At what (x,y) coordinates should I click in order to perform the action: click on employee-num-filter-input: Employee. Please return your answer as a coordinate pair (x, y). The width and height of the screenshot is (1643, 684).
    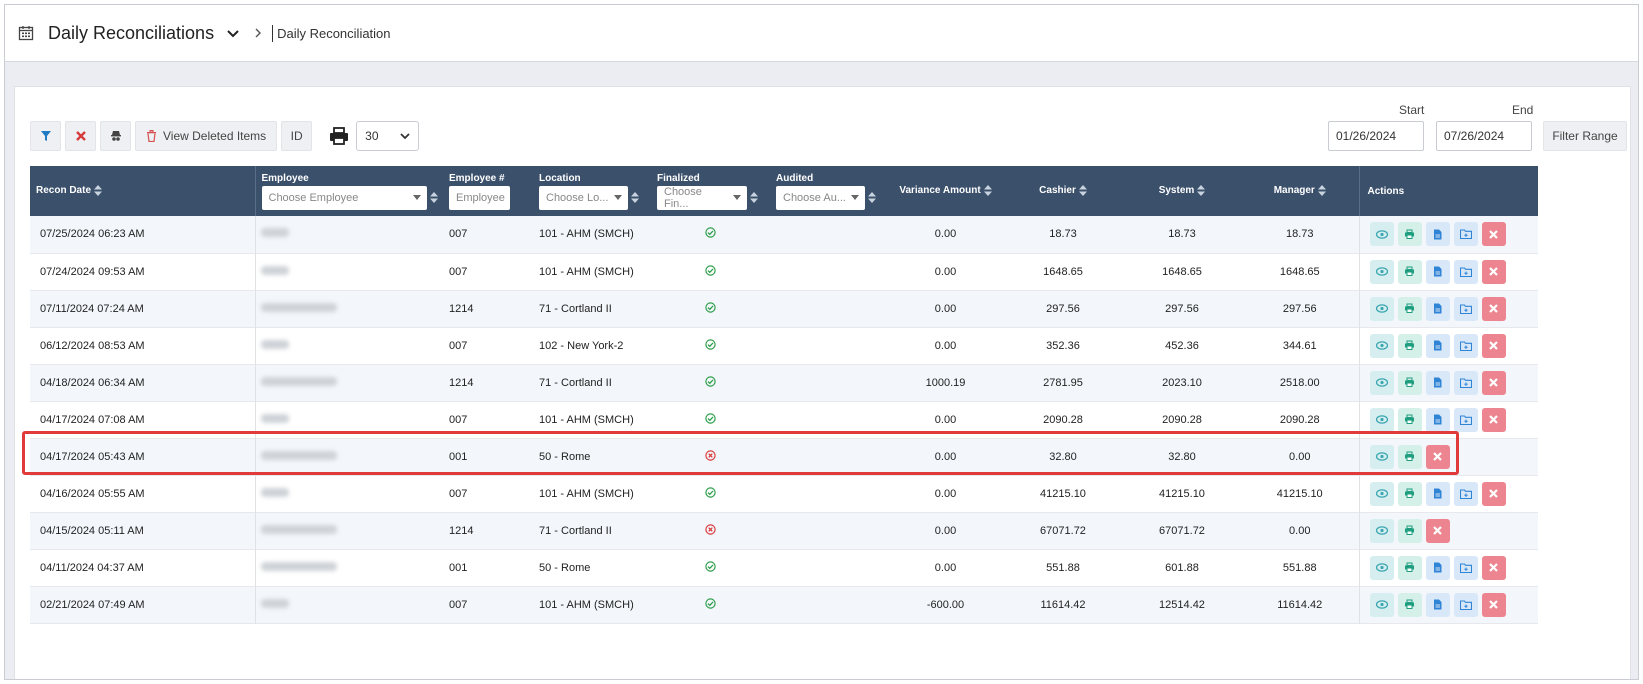
    Looking at the image, I should click on (479, 197).